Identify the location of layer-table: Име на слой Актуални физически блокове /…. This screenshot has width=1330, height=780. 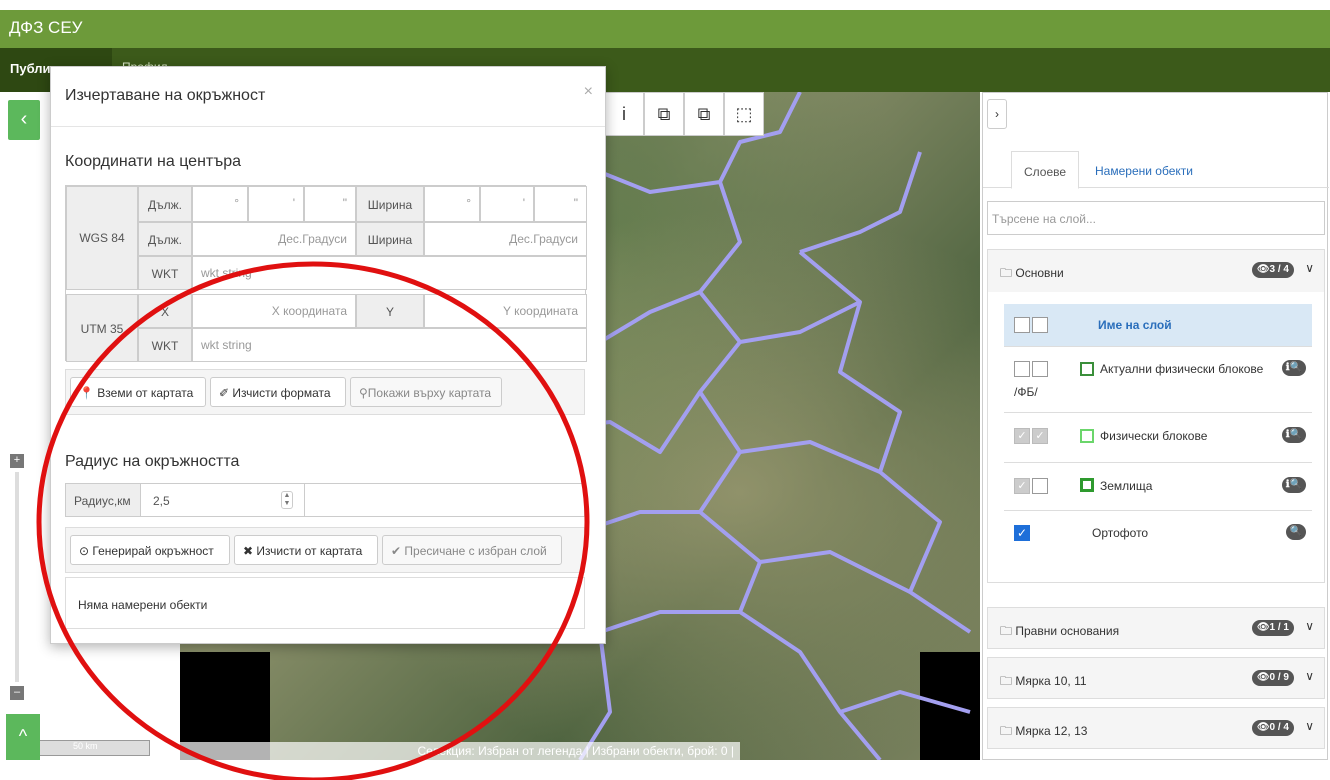
(1158, 429).